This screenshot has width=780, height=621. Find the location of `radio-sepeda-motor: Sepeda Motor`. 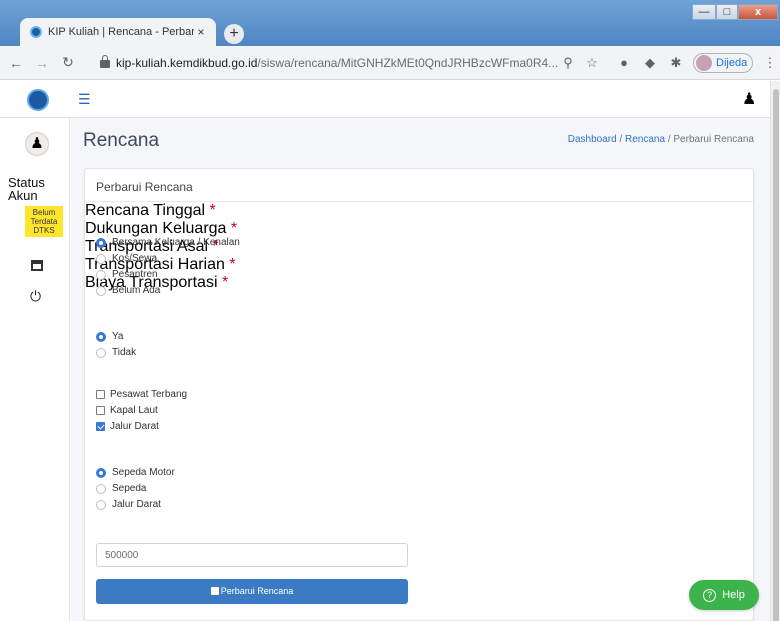

radio-sepeda-motor: Sepeda Motor is located at coordinates (135, 472).